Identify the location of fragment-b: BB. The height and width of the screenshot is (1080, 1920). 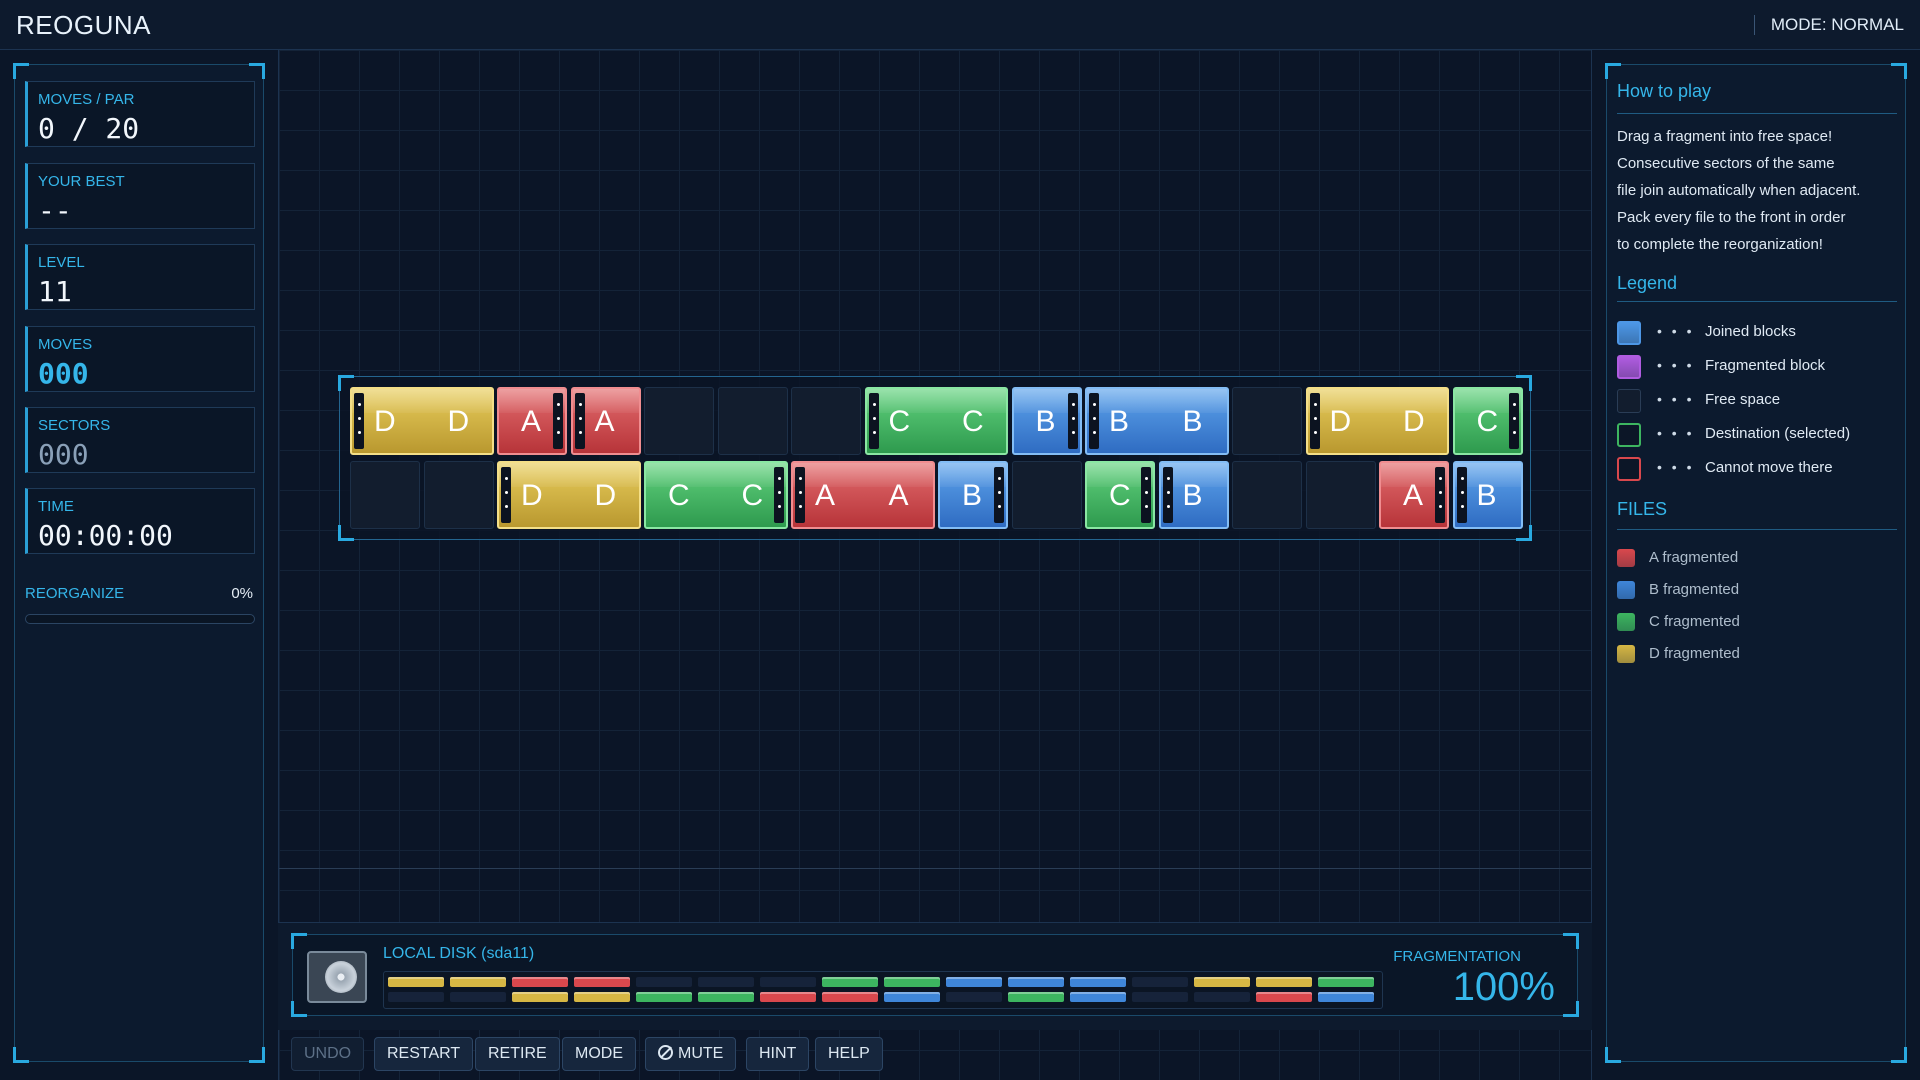
(1157, 421).